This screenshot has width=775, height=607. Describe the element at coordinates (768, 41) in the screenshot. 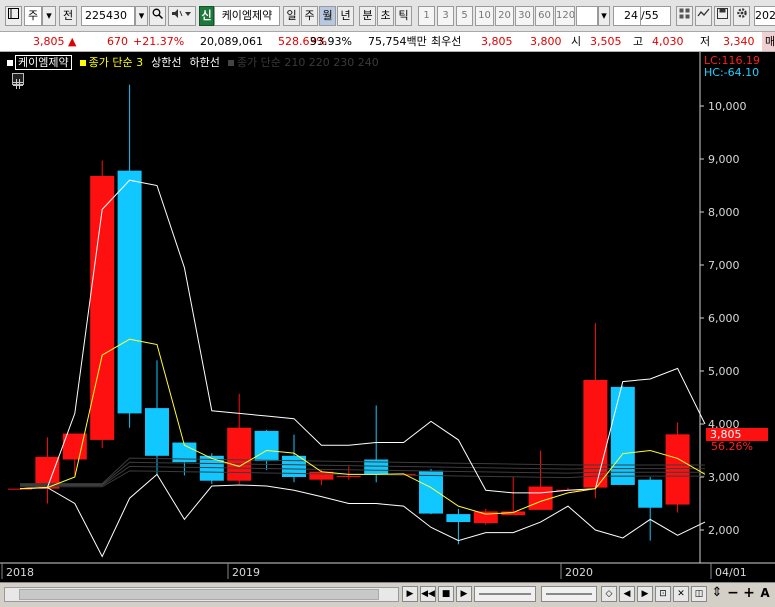

I see `trade-label: 매` at that location.